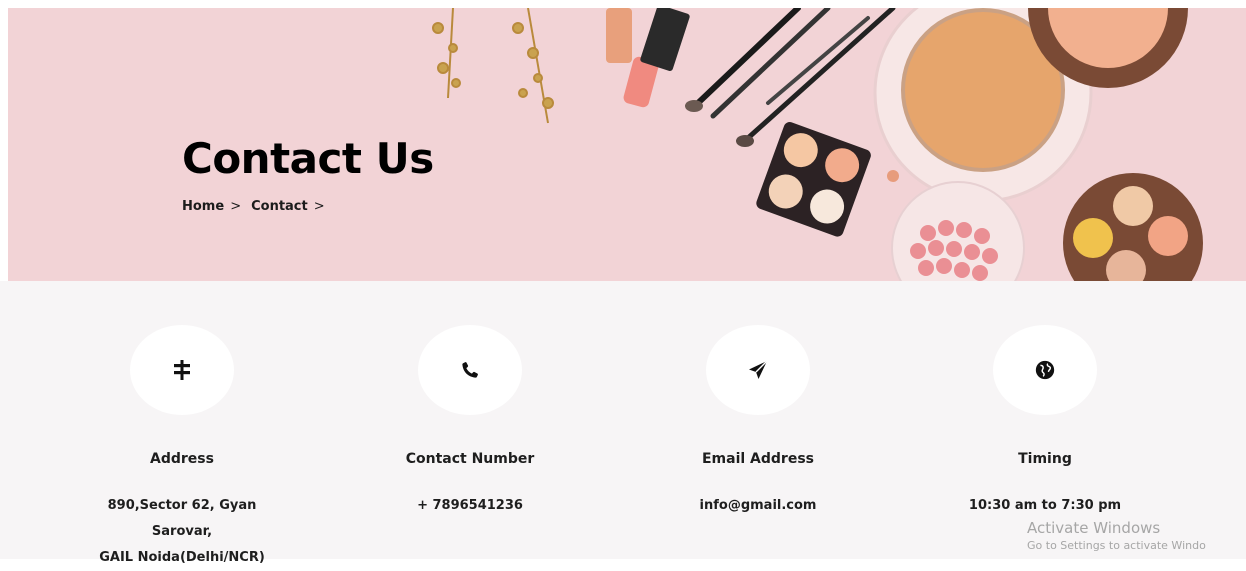  I want to click on timing-title: Timing, so click(1045, 459).